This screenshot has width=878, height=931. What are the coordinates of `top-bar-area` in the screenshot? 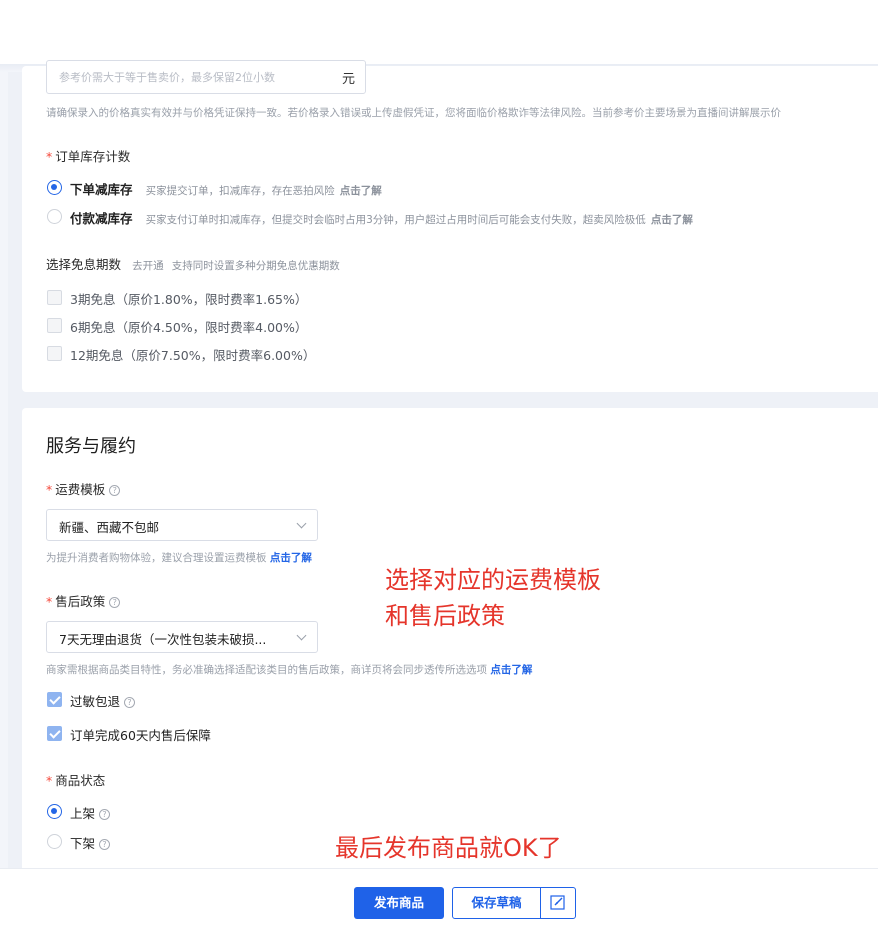 It's located at (439, 32).